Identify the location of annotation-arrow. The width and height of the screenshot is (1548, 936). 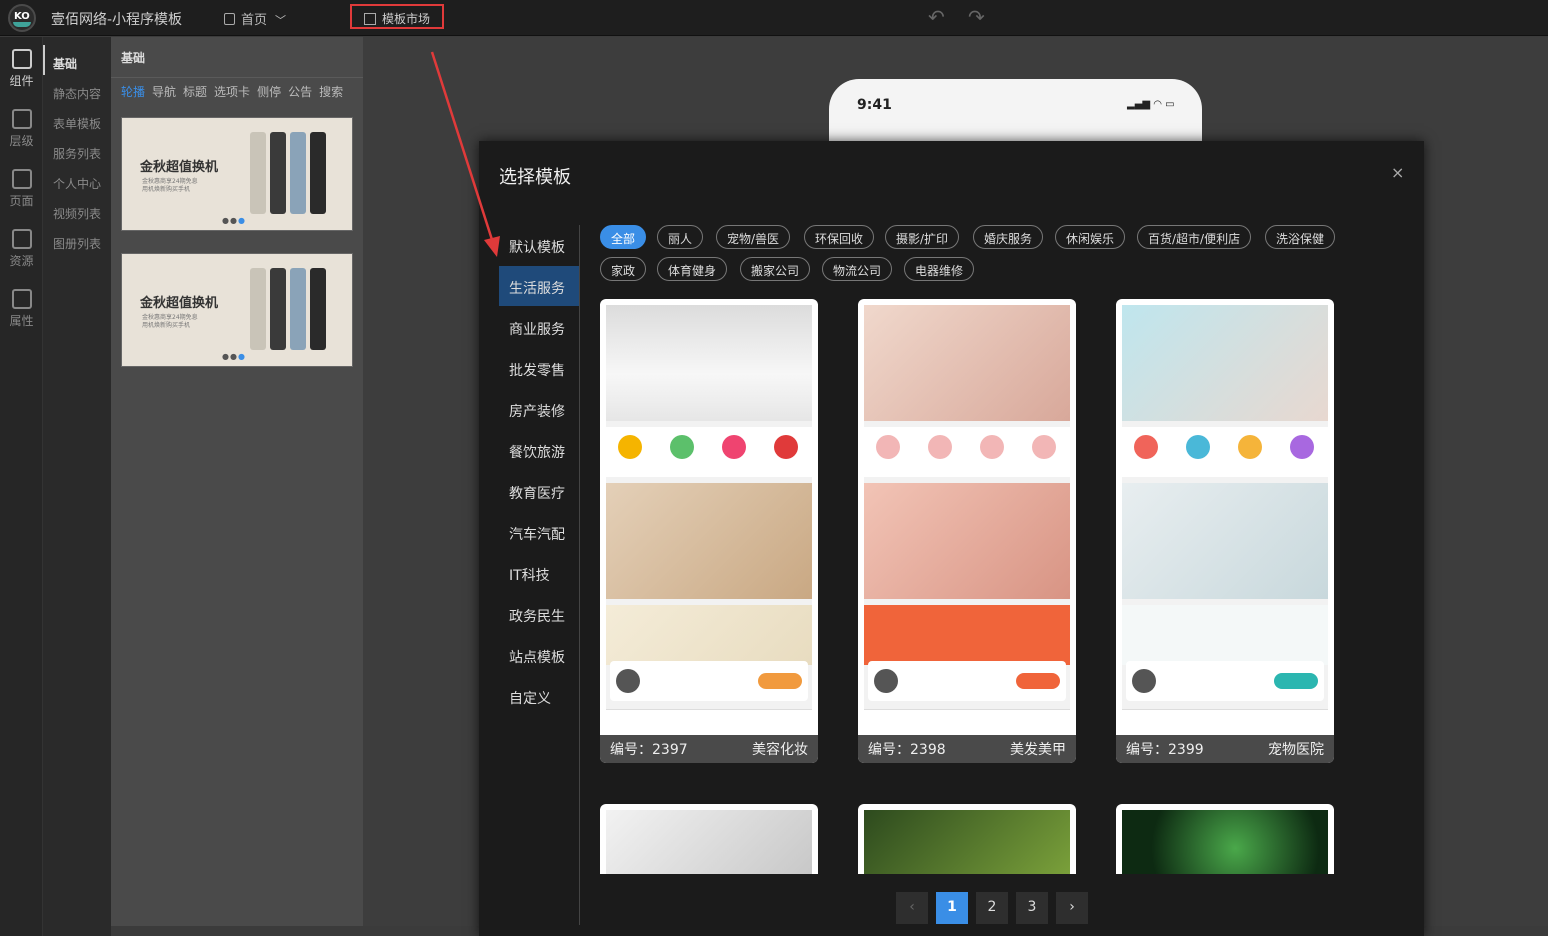
(465, 154).